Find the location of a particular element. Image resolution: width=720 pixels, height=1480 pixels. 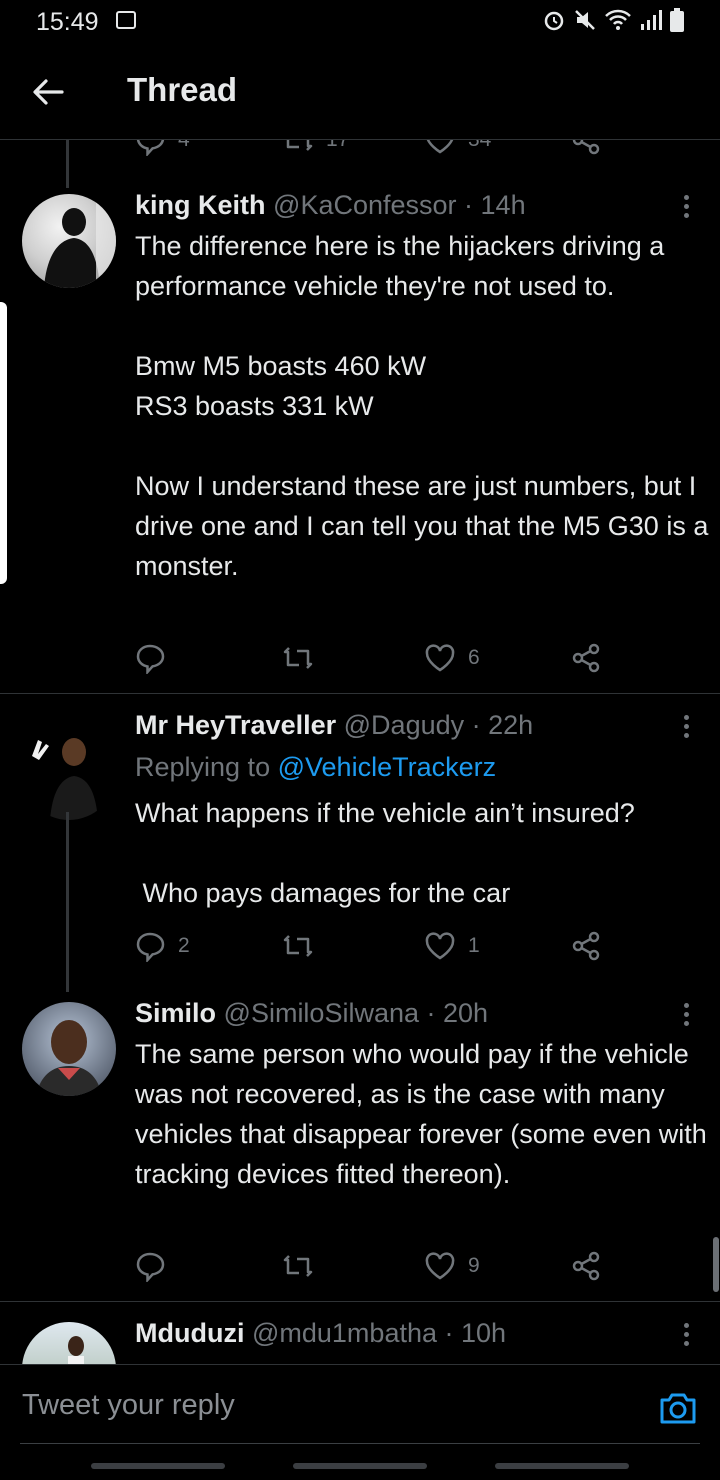

like-button: 1 is located at coordinates (452, 946).